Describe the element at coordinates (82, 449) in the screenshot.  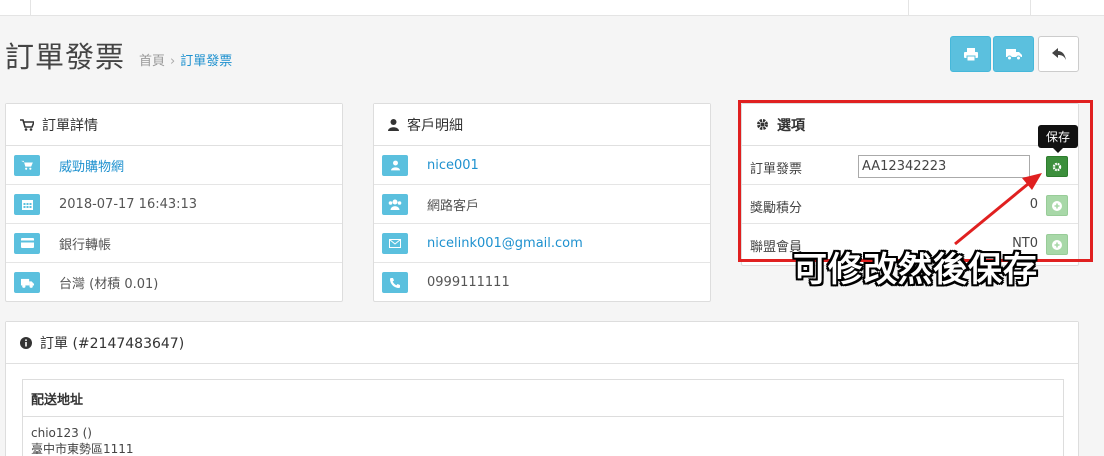
I see `address-line: 臺中市東勢區1111` at that location.